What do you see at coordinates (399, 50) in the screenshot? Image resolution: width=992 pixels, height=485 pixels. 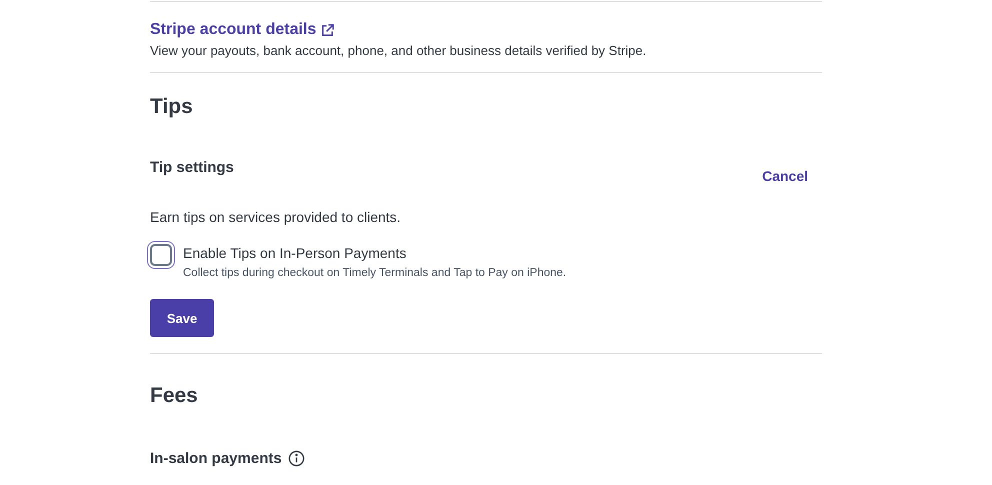 I see `account-description: View your payouts, bank account, phone, and other business details verified by Stripe.` at bounding box center [399, 50].